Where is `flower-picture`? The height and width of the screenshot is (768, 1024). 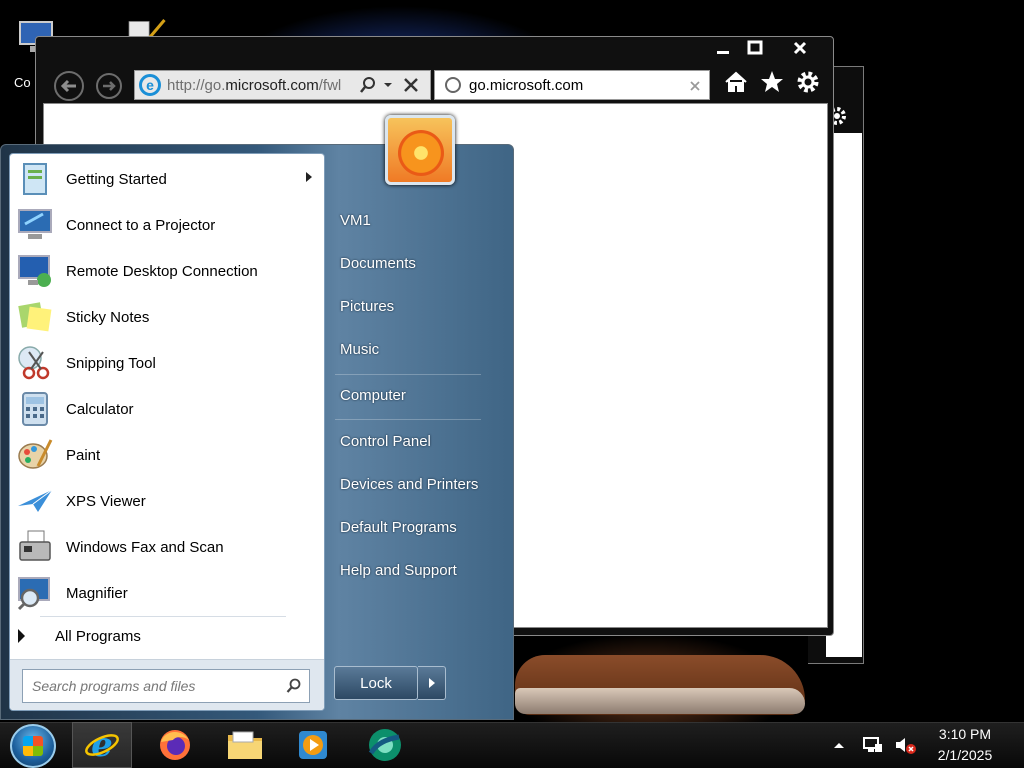
flower-picture is located at coordinates (421, 153).